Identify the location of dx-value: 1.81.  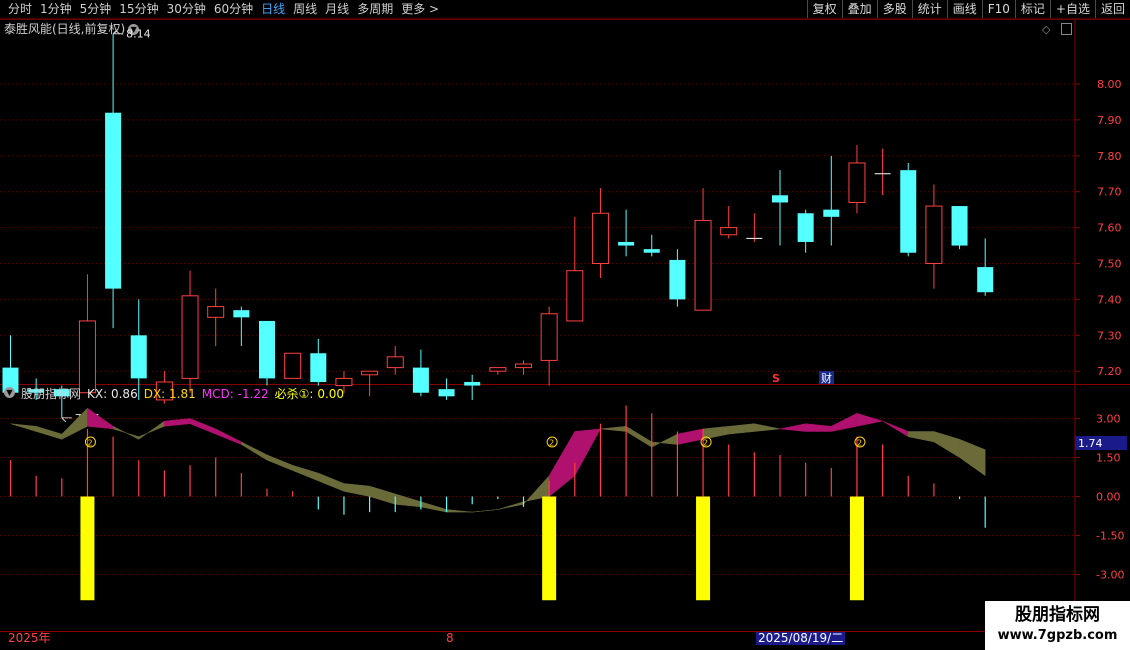
(182, 394).